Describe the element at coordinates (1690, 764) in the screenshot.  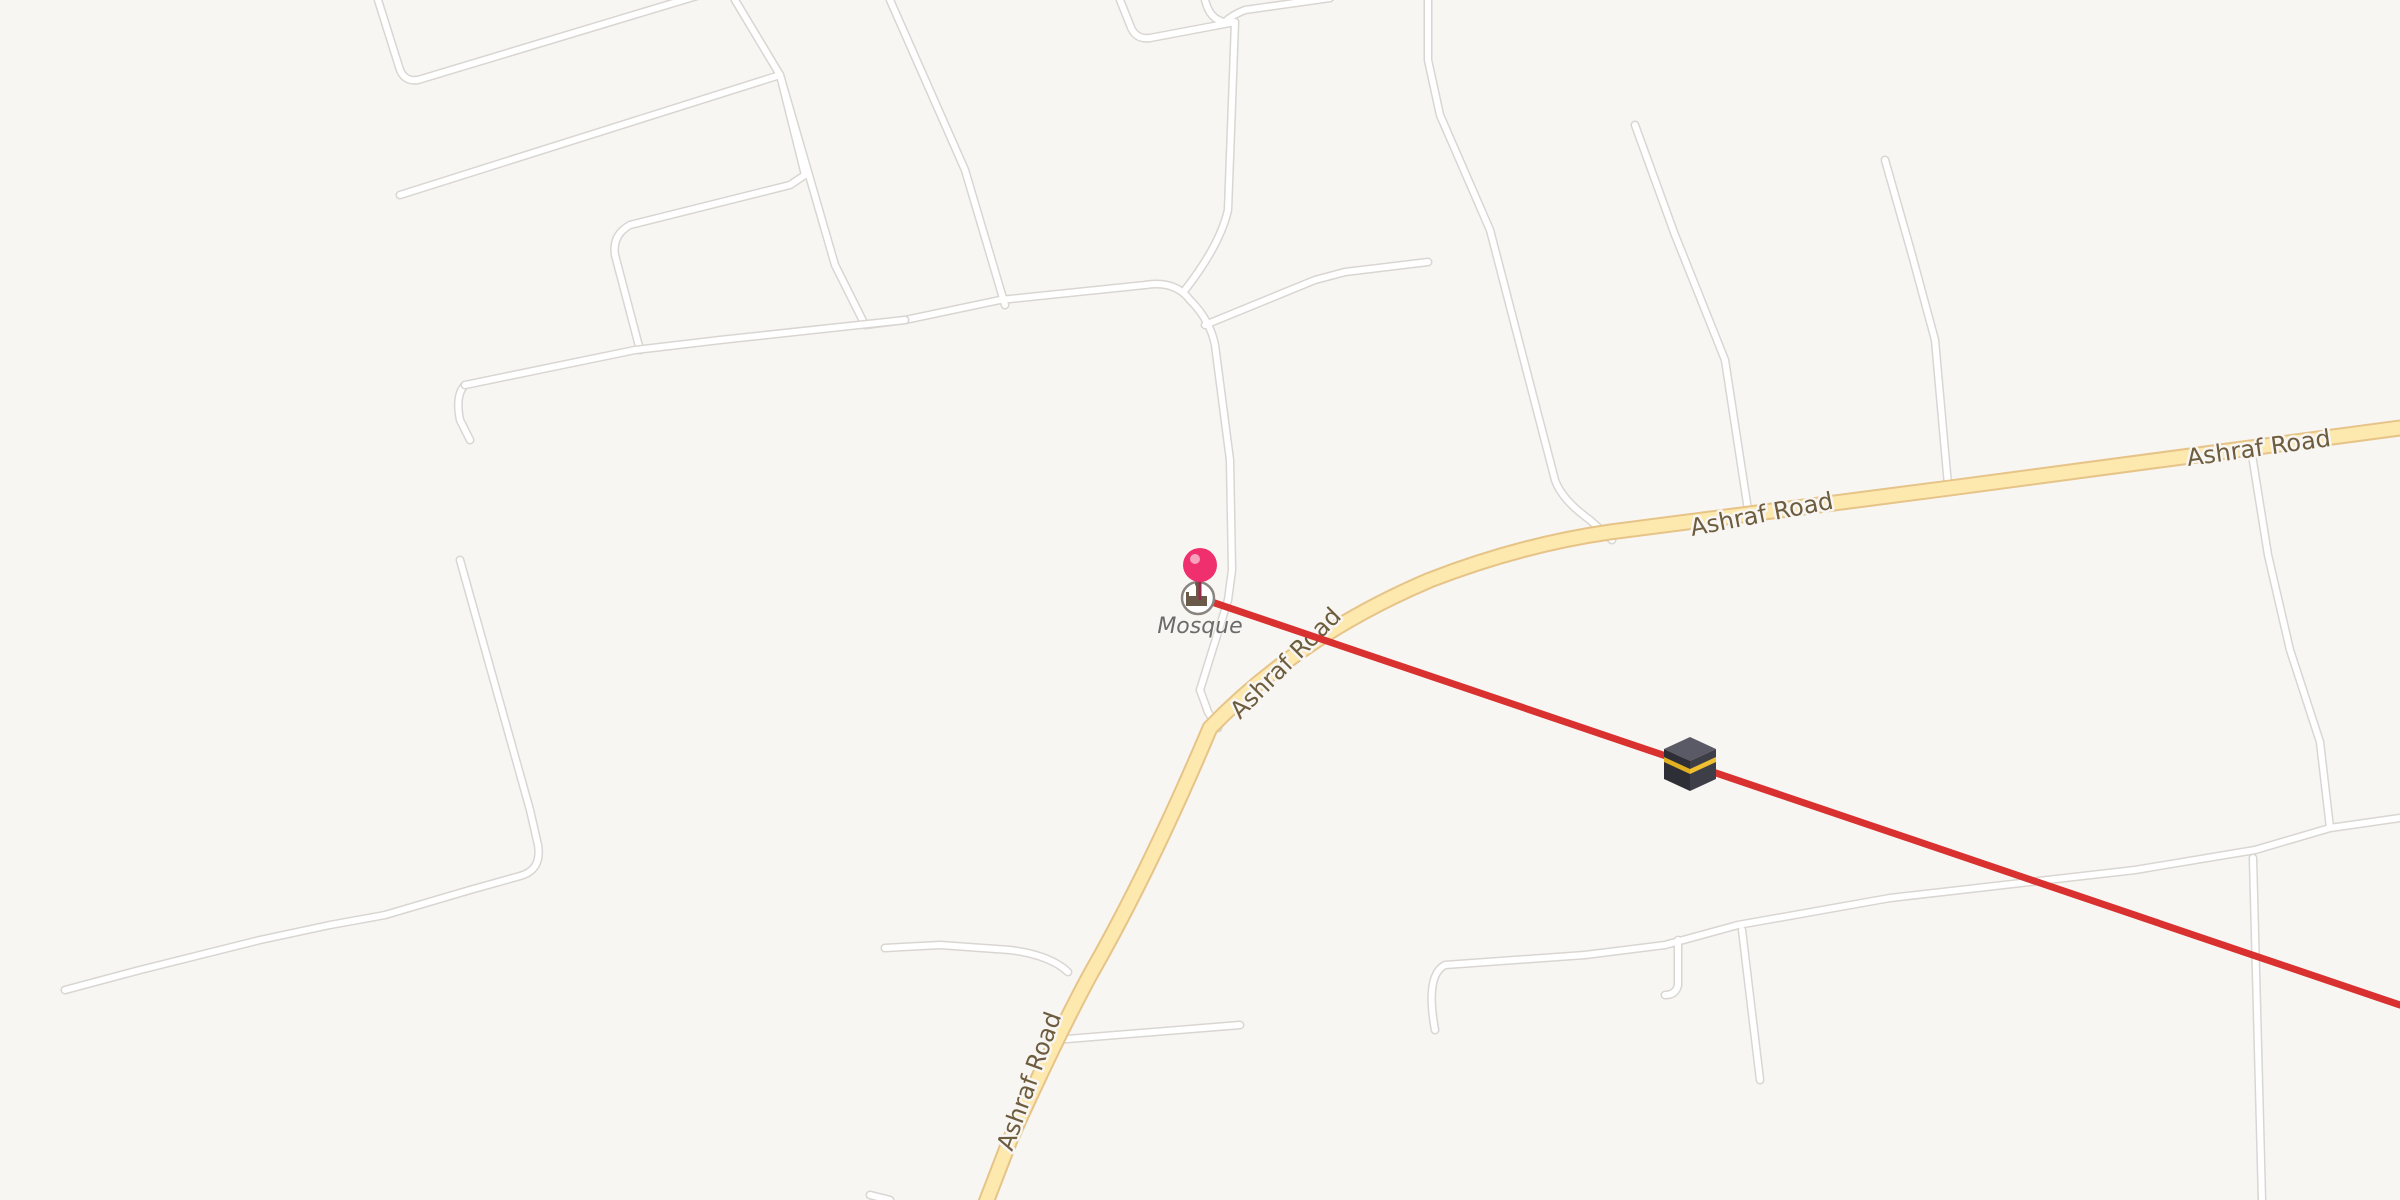
I see `kaaba-icon` at that location.